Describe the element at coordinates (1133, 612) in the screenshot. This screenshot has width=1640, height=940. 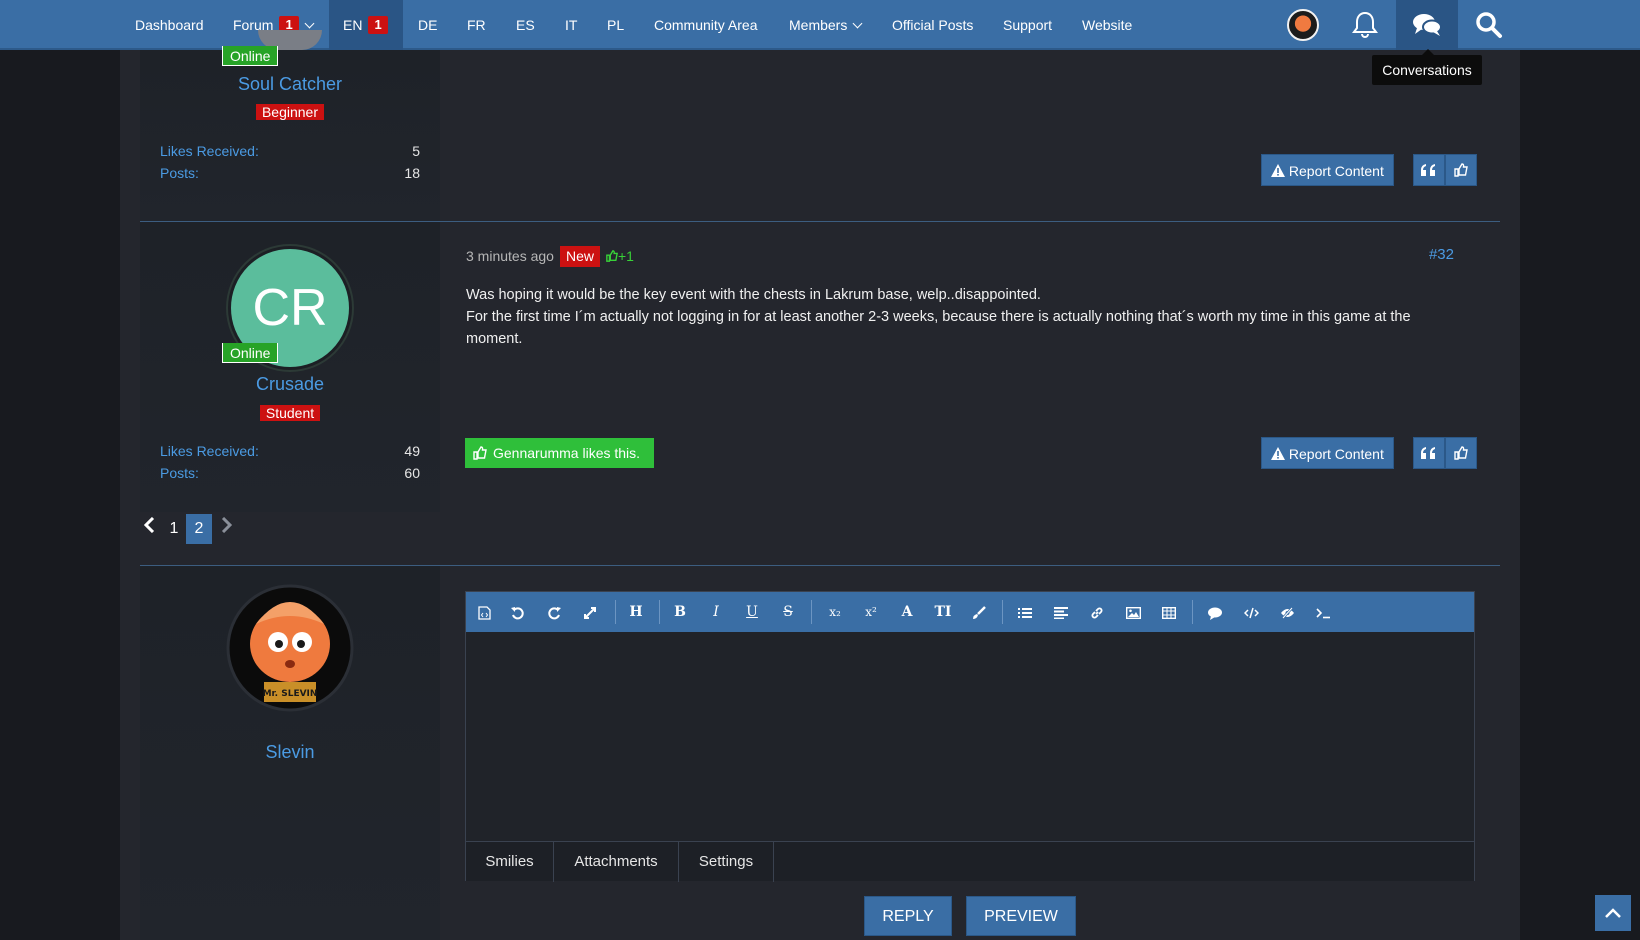
I see `image-button` at that location.